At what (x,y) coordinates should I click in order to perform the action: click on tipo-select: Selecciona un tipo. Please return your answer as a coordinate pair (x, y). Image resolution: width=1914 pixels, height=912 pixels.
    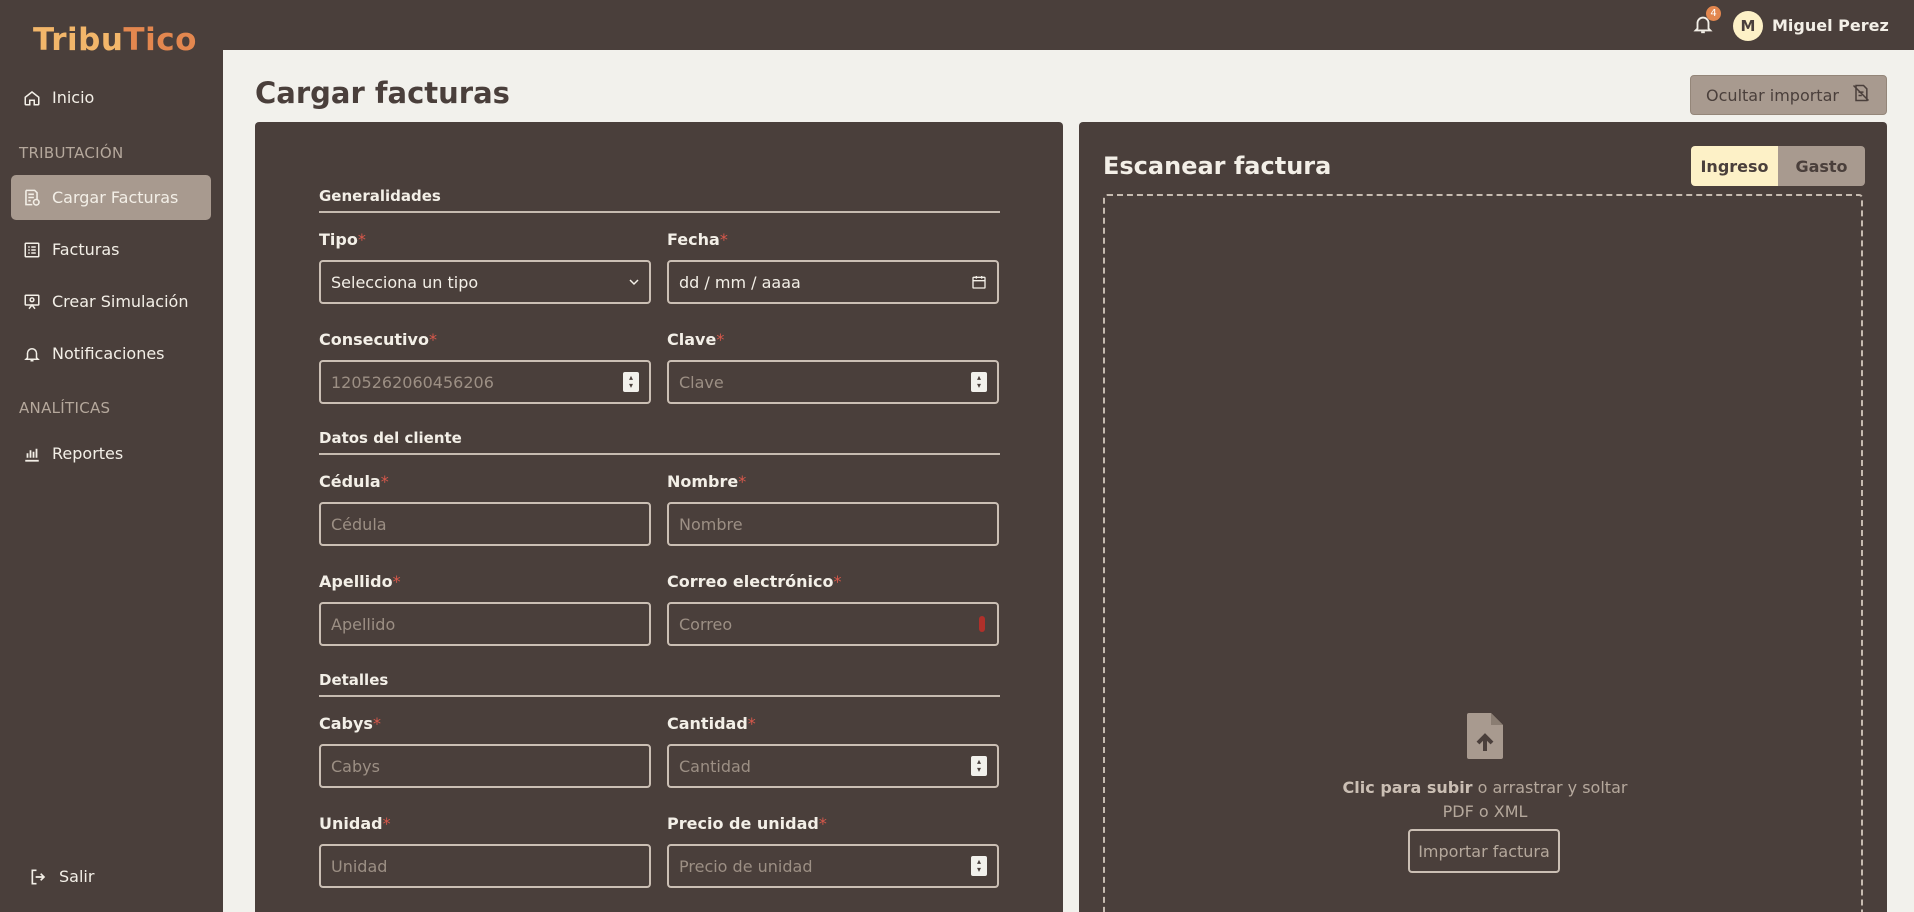
    Looking at the image, I should click on (485, 282).